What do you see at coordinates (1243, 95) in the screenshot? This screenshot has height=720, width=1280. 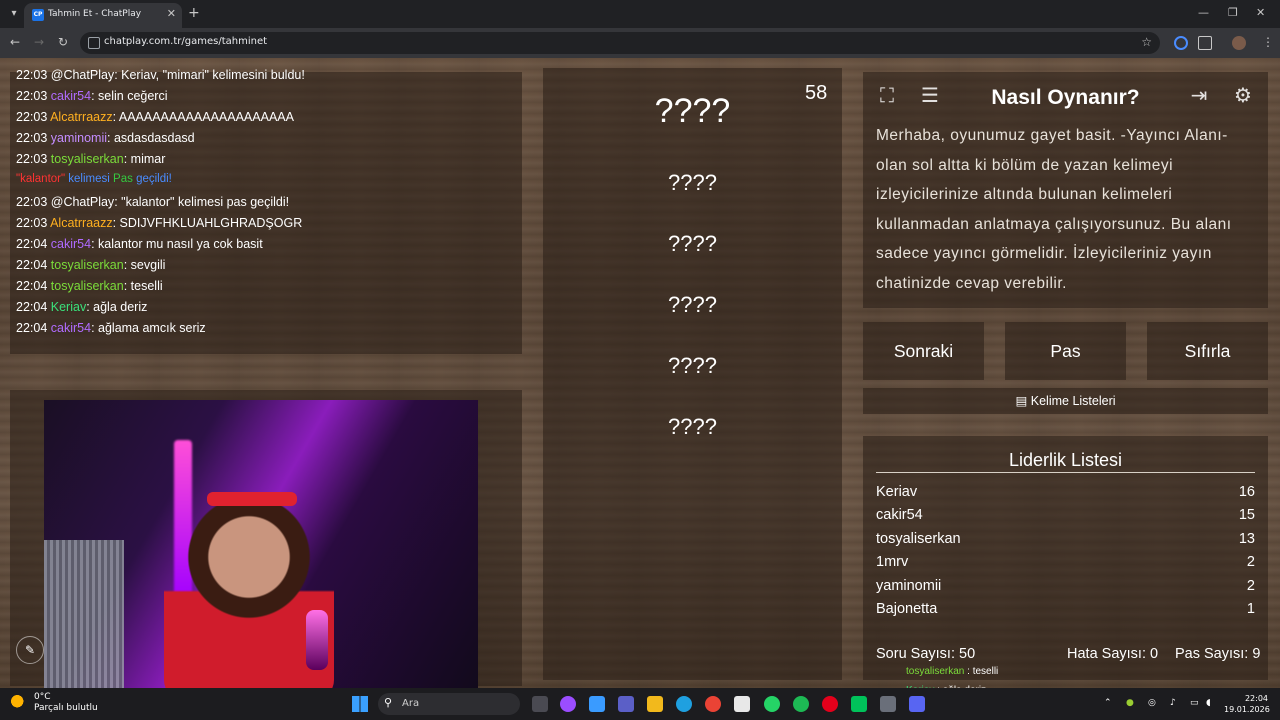 I see `settings-gear-icon: ⚙` at bounding box center [1243, 95].